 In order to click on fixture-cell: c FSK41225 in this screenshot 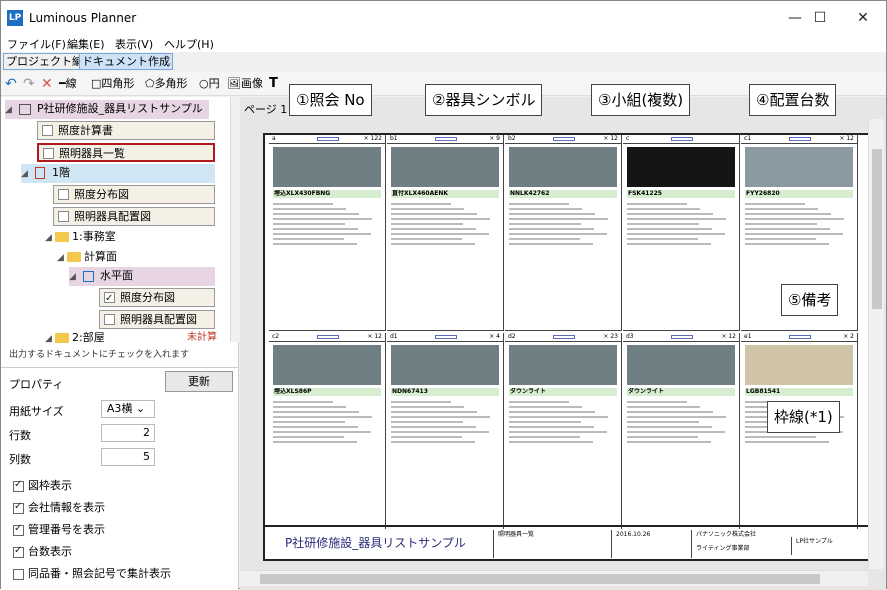, I will do `click(681, 233)`.